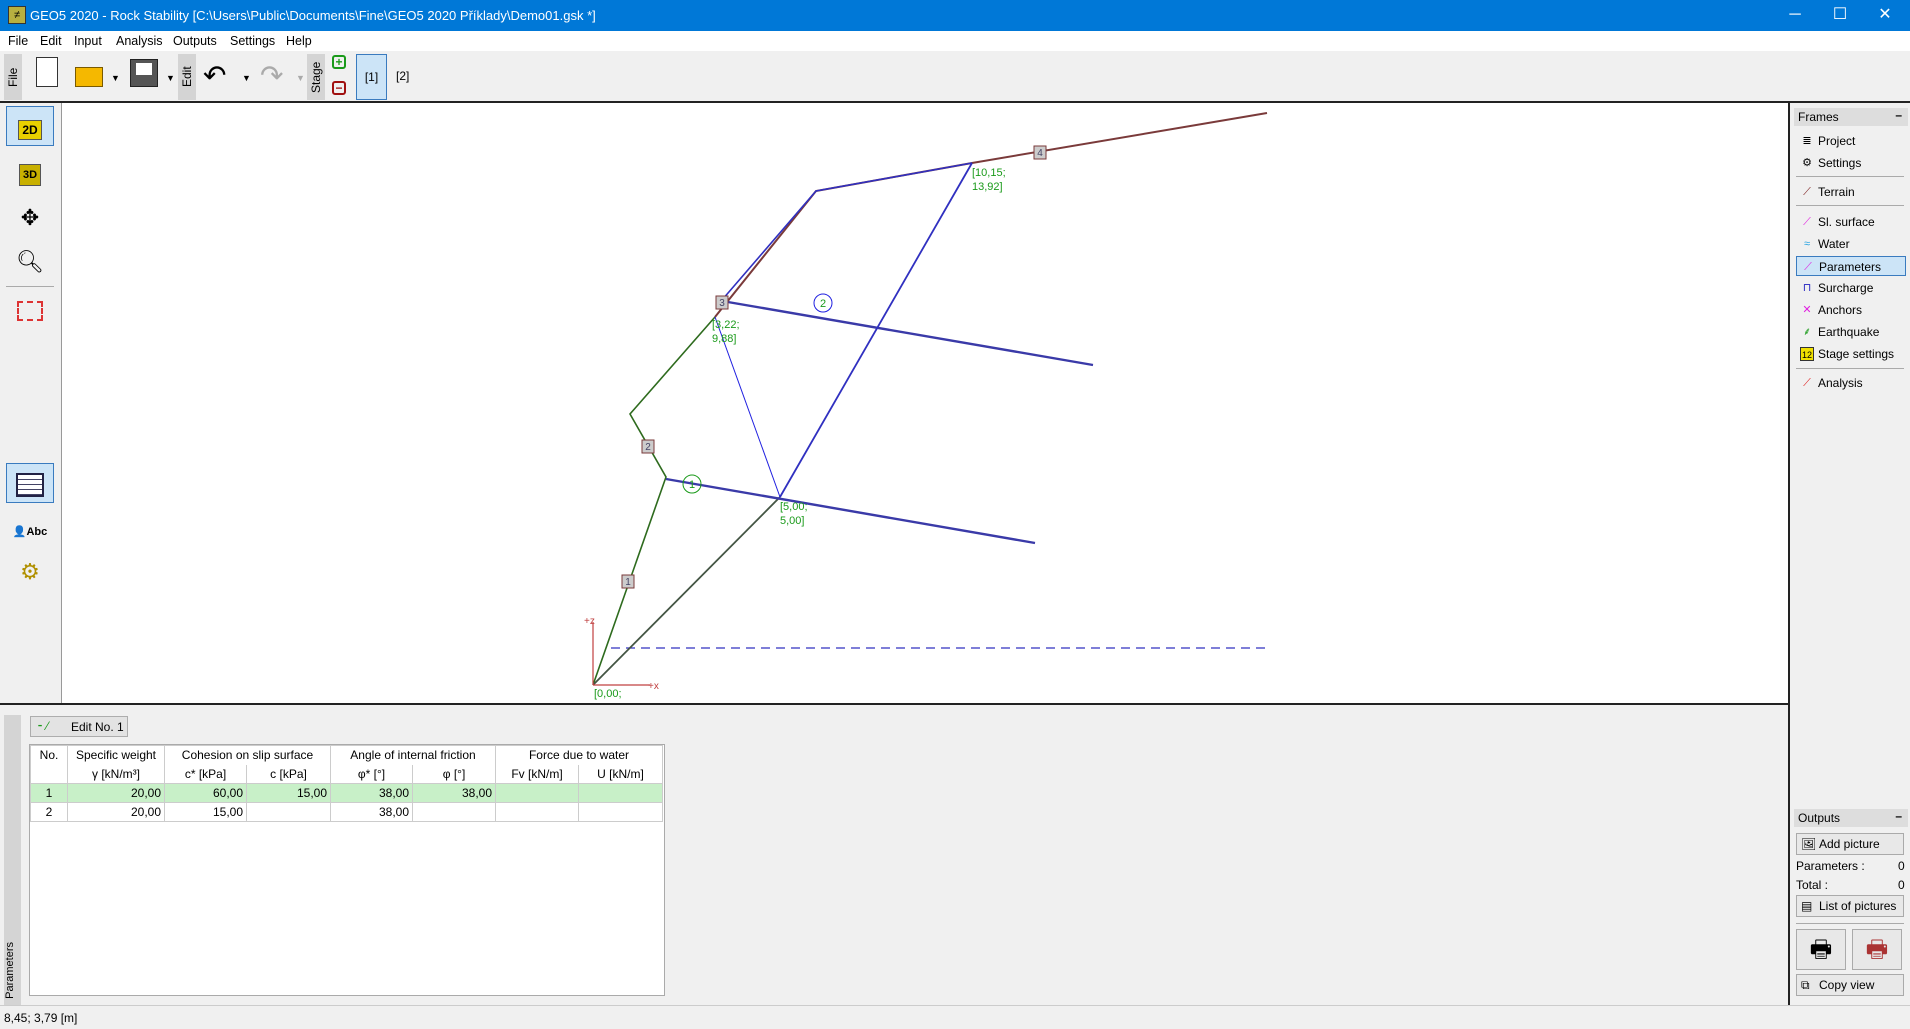  I want to click on menu-input: Input, so click(88, 41).